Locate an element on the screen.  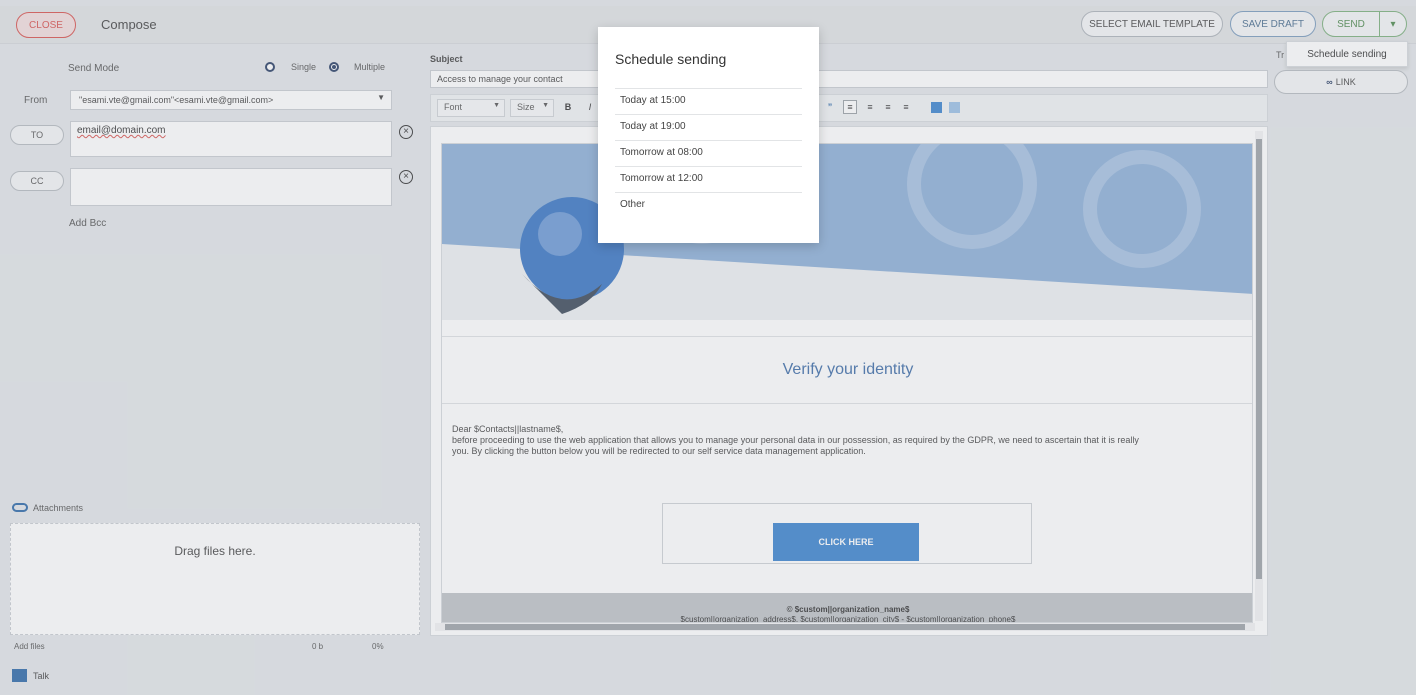
blockquote-icon: ” is located at coordinates (830, 107).